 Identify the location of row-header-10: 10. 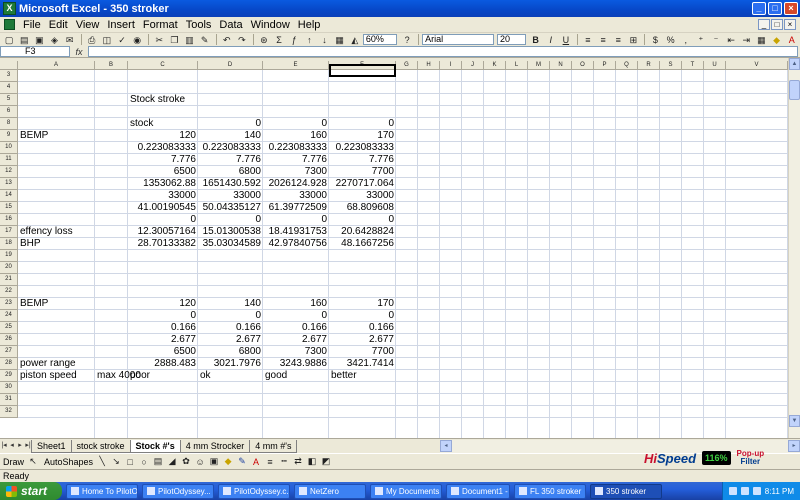
(9, 148).